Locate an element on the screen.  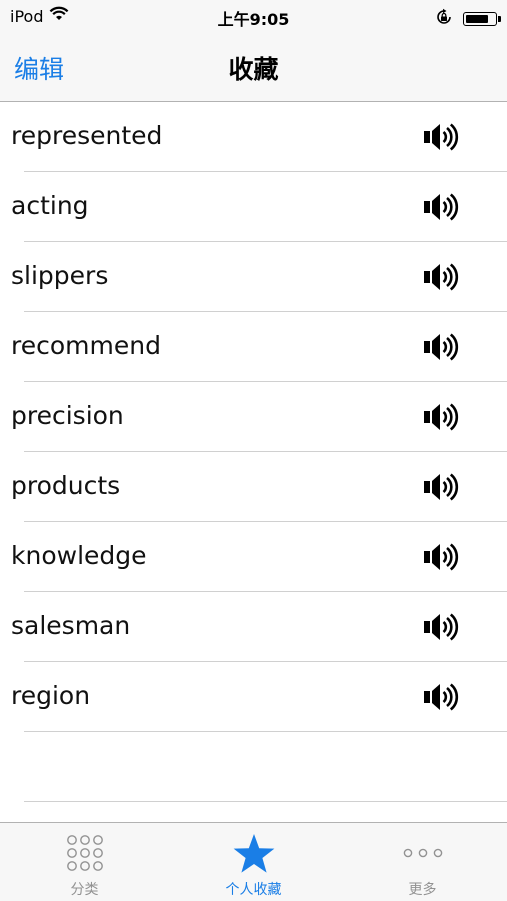
word-label: salesman is located at coordinates (71, 625).